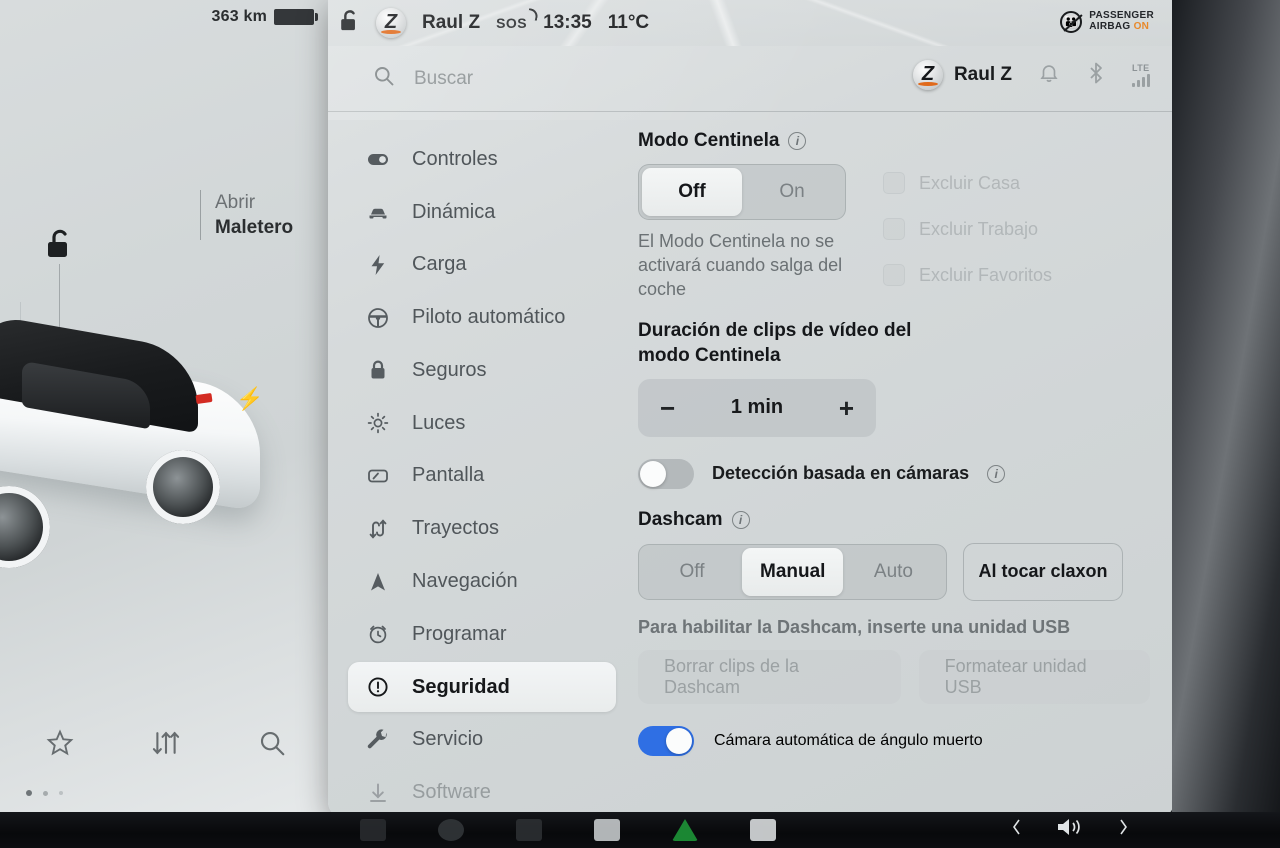 This screenshot has width=1280, height=848. What do you see at coordinates (166, 745) in the screenshot?
I see `sliders-icon` at bounding box center [166, 745].